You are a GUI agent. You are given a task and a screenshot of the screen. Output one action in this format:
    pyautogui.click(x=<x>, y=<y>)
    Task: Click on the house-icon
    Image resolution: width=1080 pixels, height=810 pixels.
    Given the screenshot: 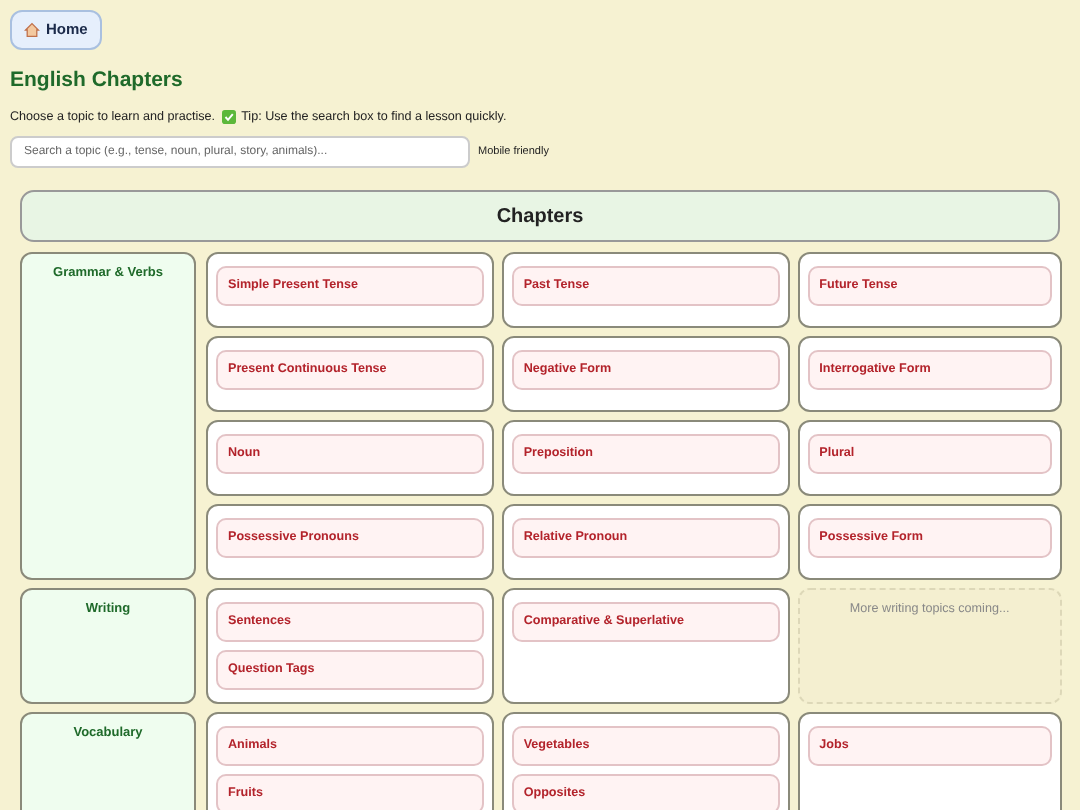 What is the action you would take?
    pyautogui.click(x=32, y=30)
    